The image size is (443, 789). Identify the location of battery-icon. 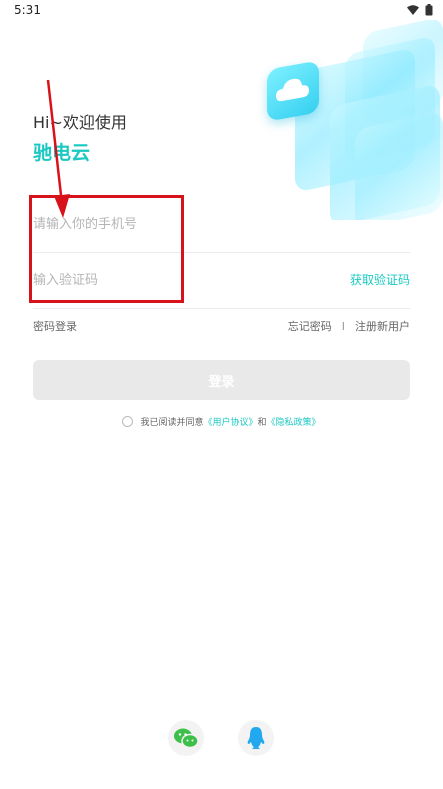
(429, 10).